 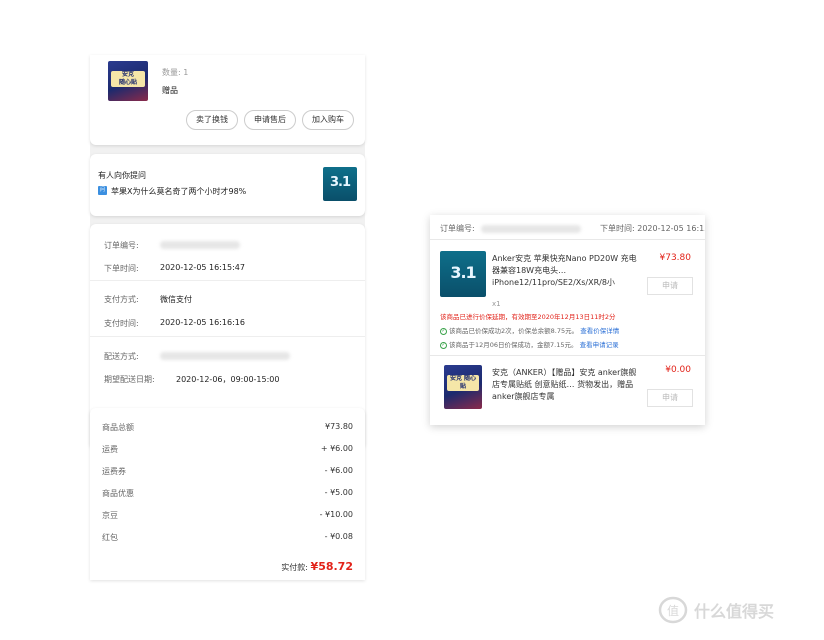 What do you see at coordinates (175, 72) in the screenshot?
I see `gift-qty: 数量: 1` at bounding box center [175, 72].